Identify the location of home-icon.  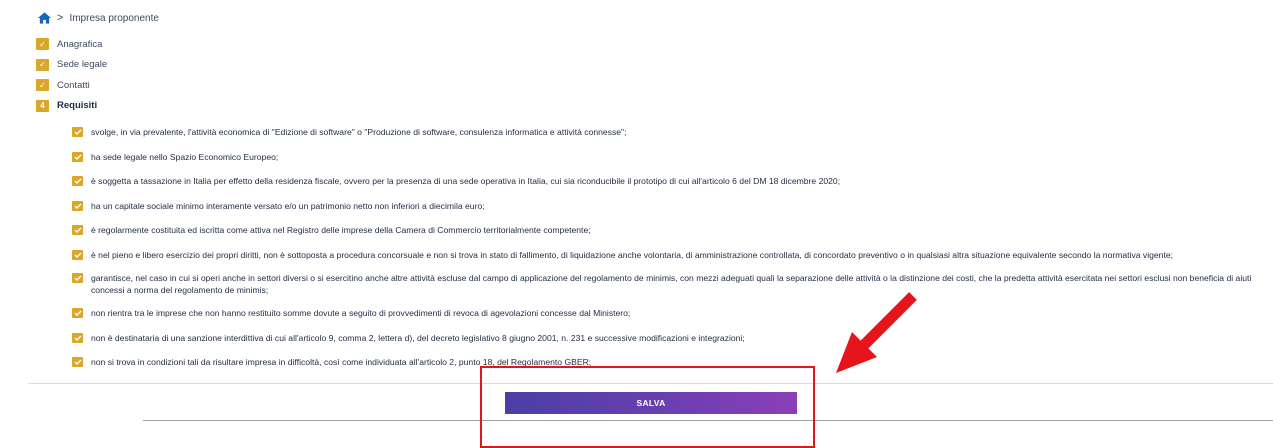
(44, 18).